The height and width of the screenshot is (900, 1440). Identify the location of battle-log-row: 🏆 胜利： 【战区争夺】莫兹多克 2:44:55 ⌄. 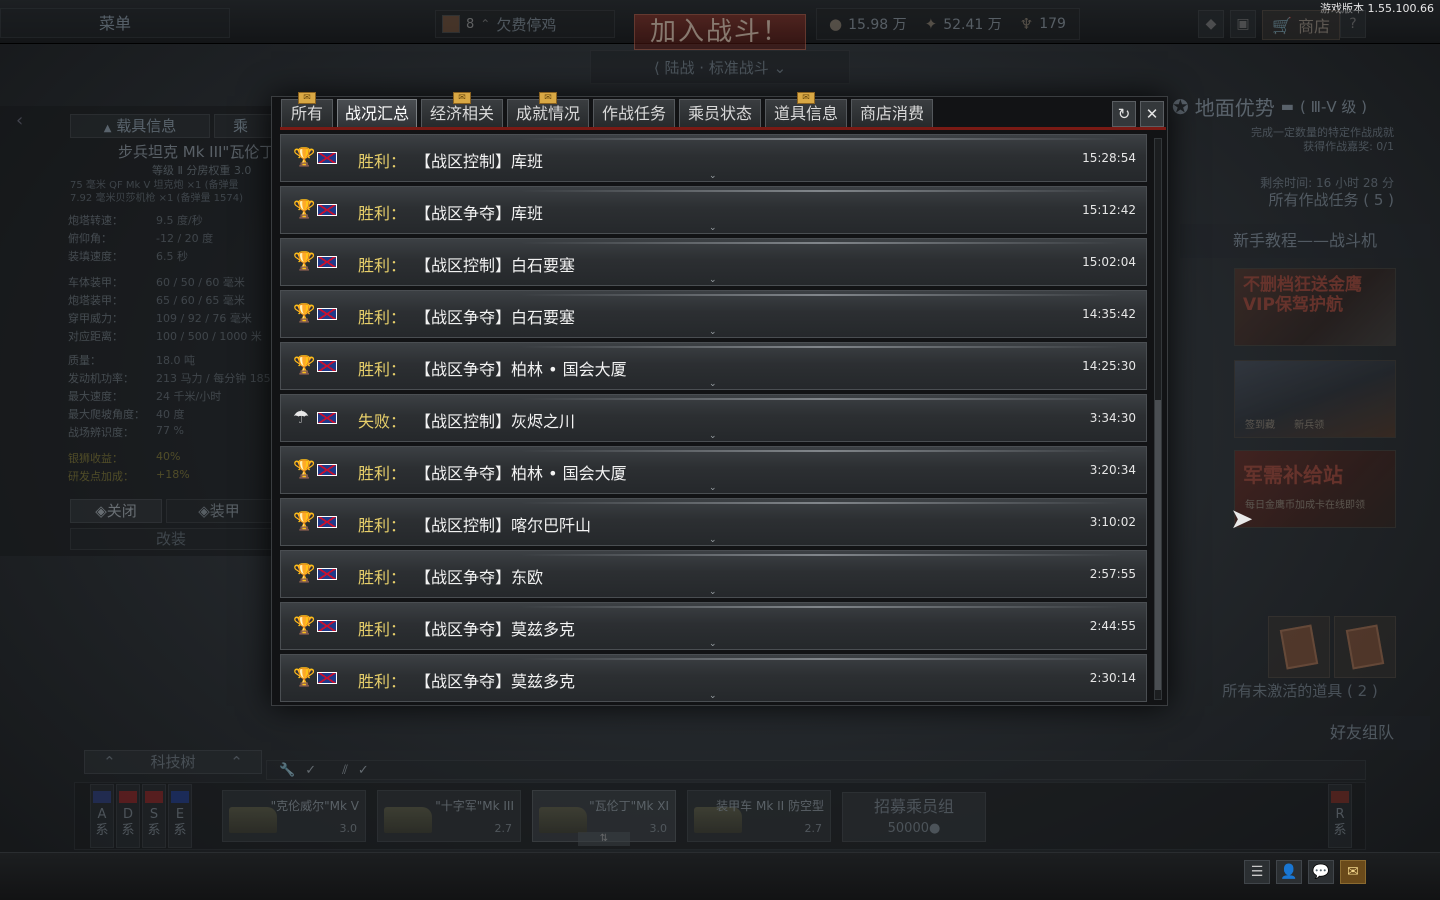
(713, 626).